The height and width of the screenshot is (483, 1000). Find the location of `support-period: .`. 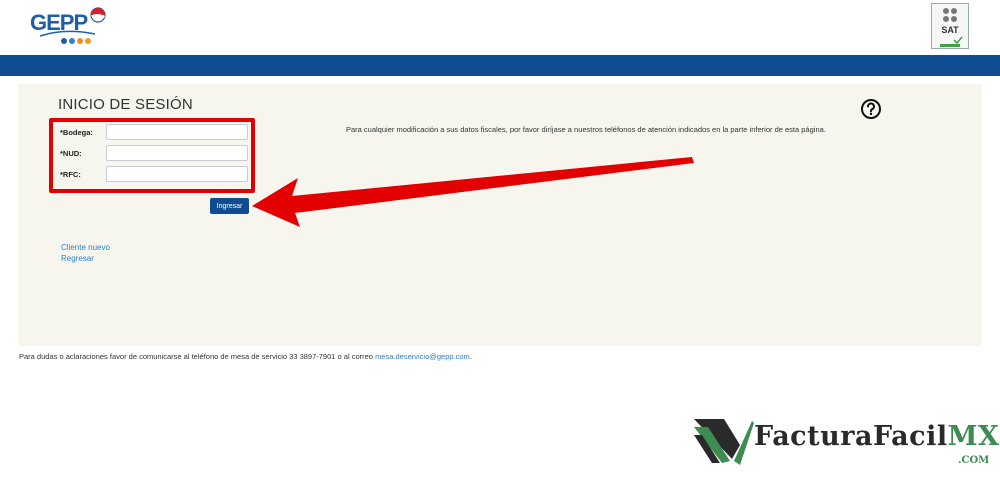

support-period: . is located at coordinates (470, 356).